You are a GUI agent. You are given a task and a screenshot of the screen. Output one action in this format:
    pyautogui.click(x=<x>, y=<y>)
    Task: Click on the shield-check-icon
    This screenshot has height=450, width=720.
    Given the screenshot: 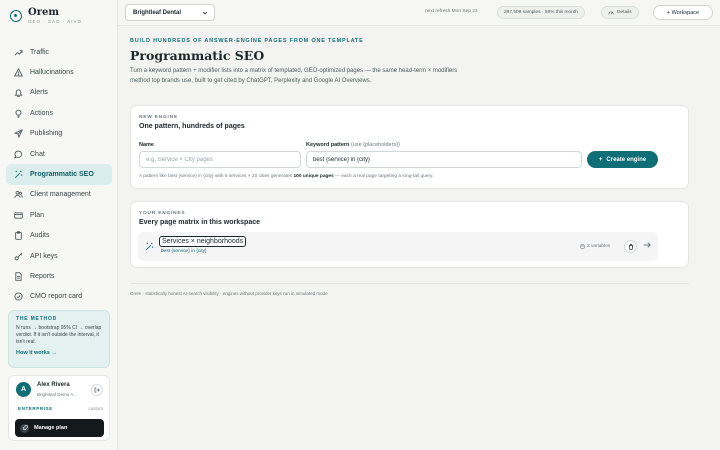 What is the action you would take?
    pyautogui.click(x=18, y=296)
    